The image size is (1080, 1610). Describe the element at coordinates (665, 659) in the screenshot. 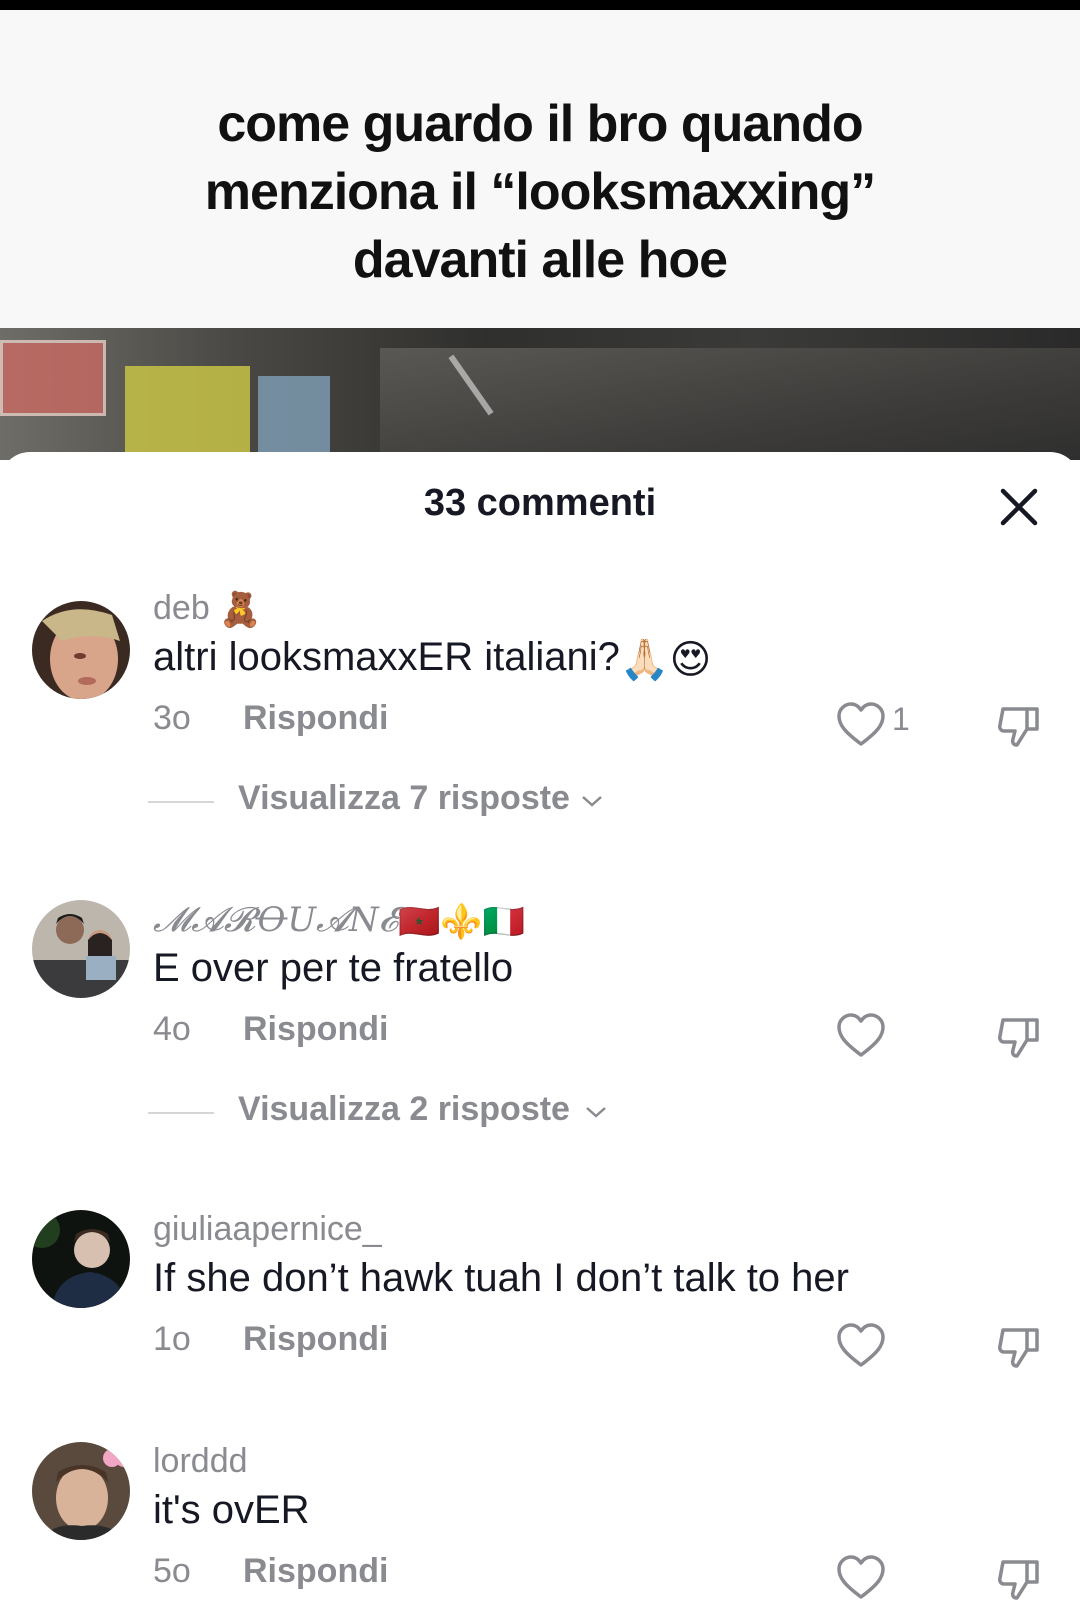

I see `pray-heart-eyes-emoji: 🙏🏻😍` at that location.